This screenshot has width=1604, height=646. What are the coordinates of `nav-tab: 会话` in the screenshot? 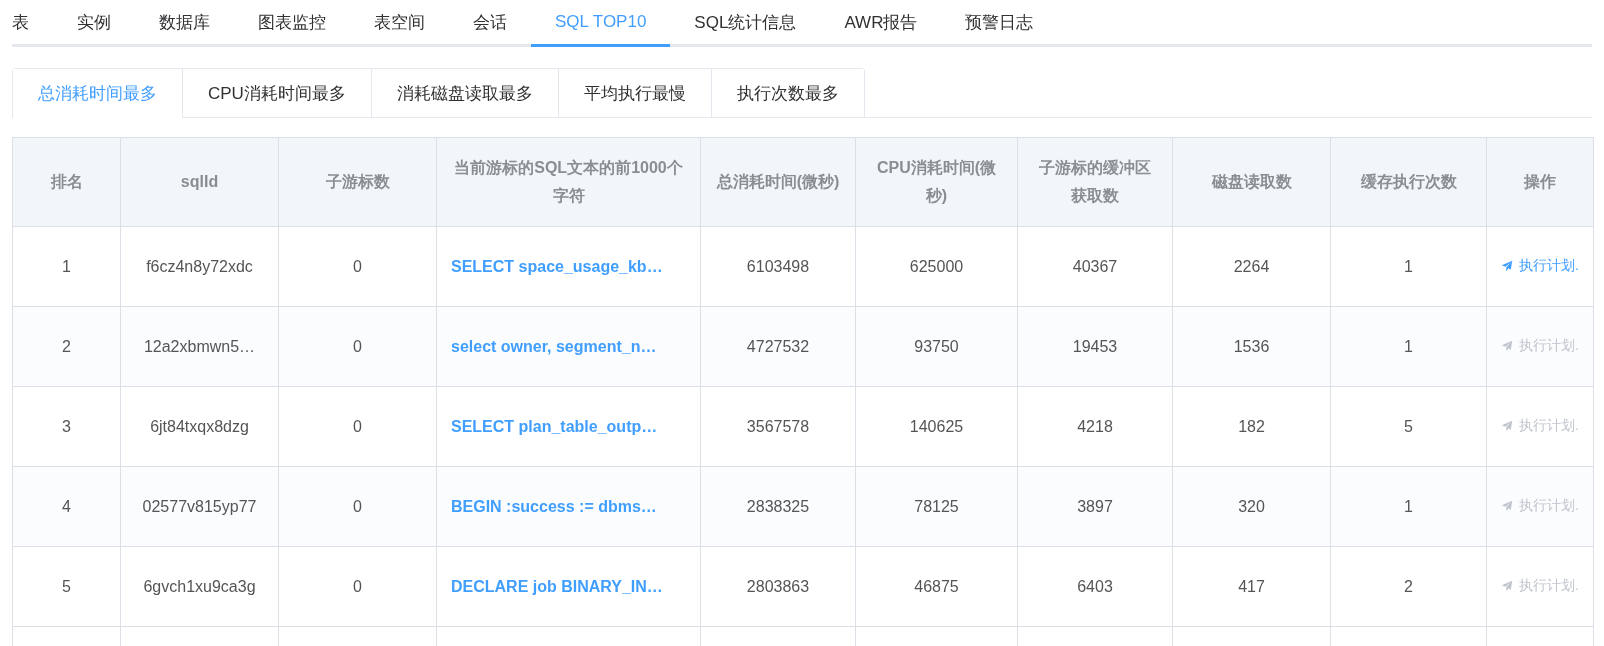 It's located at (490, 23).